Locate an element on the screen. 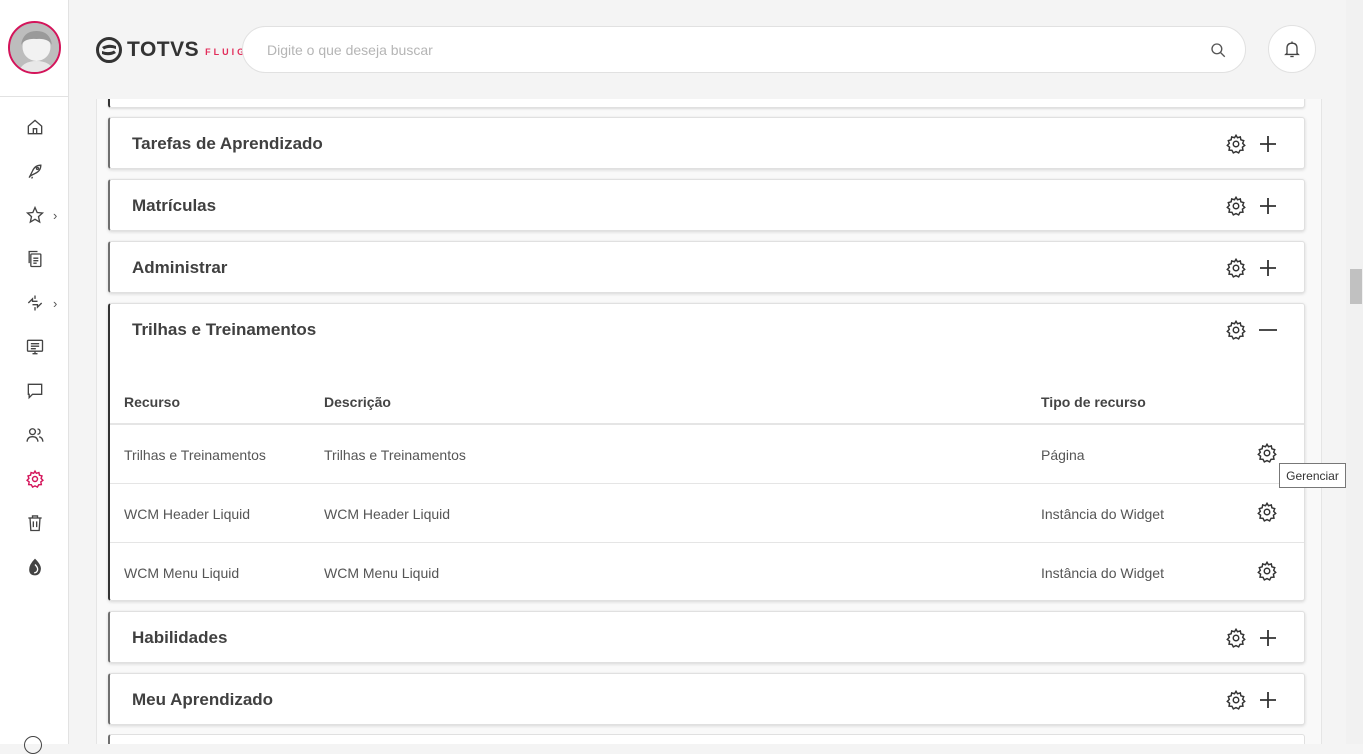 This screenshot has width=1363, height=754. cell-resource: Trilhas e Treinamentos is located at coordinates (195, 455).